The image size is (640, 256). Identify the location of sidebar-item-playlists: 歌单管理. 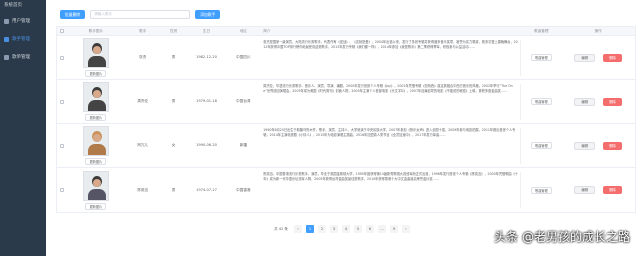
(23, 57).